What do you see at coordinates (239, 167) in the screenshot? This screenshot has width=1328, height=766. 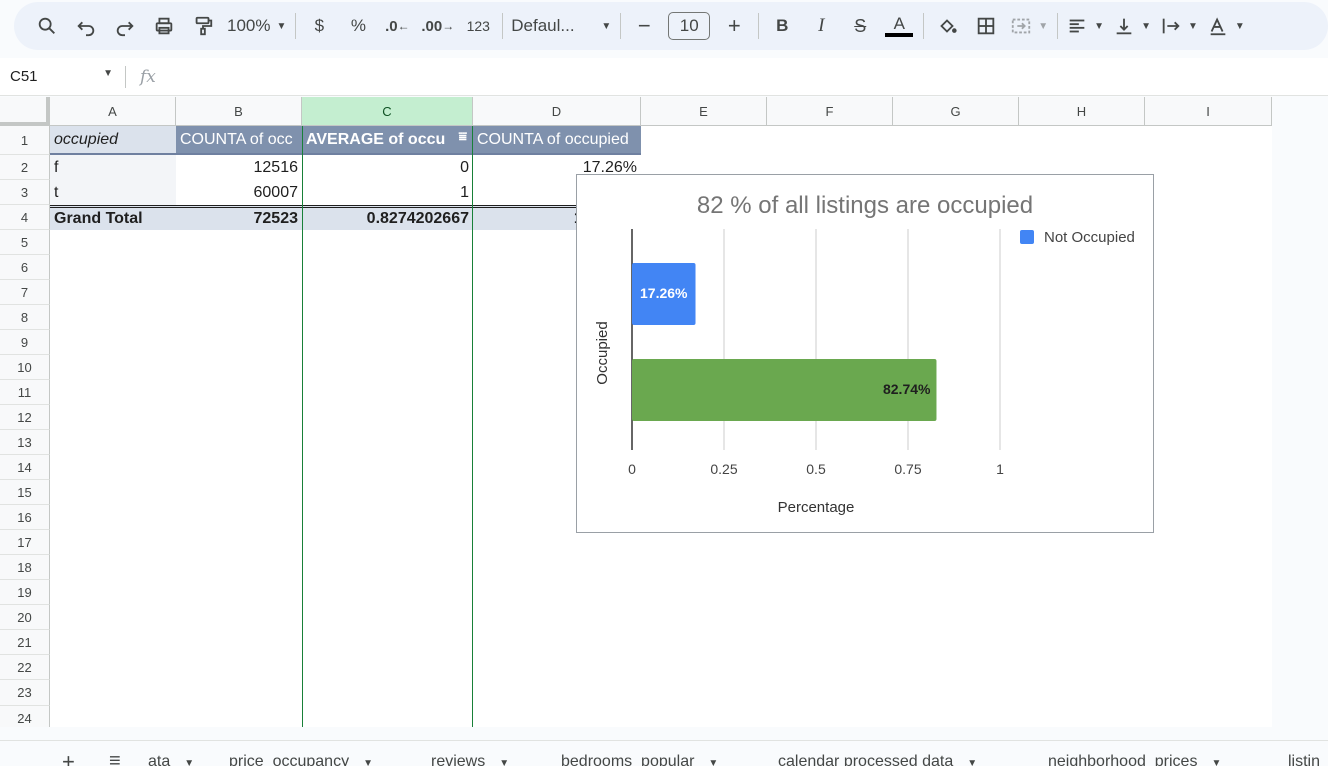 I see `pivot-data-cell: 12516` at bounding box center [239, 167].